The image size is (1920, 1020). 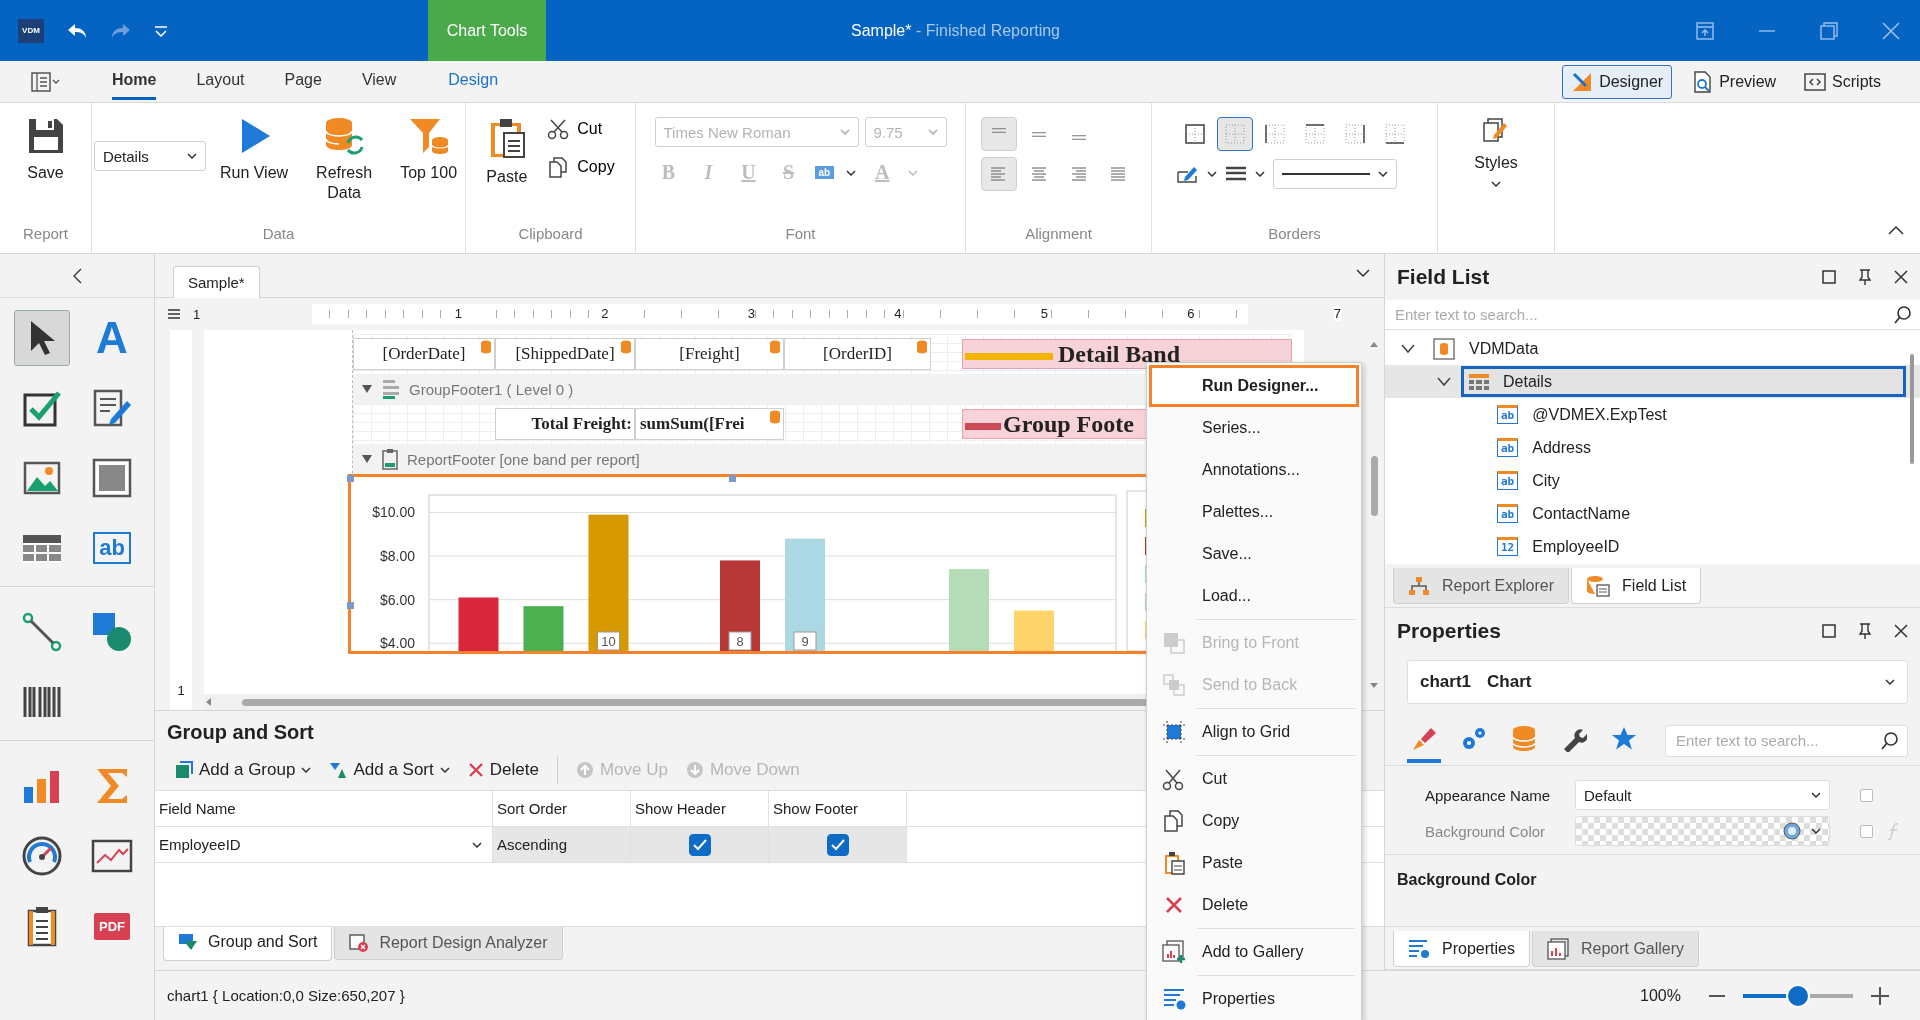 What do you see at coordinates (429, 150) in the screenshot?
I see `top-button: Top 100` at bounding box center [429, 150].